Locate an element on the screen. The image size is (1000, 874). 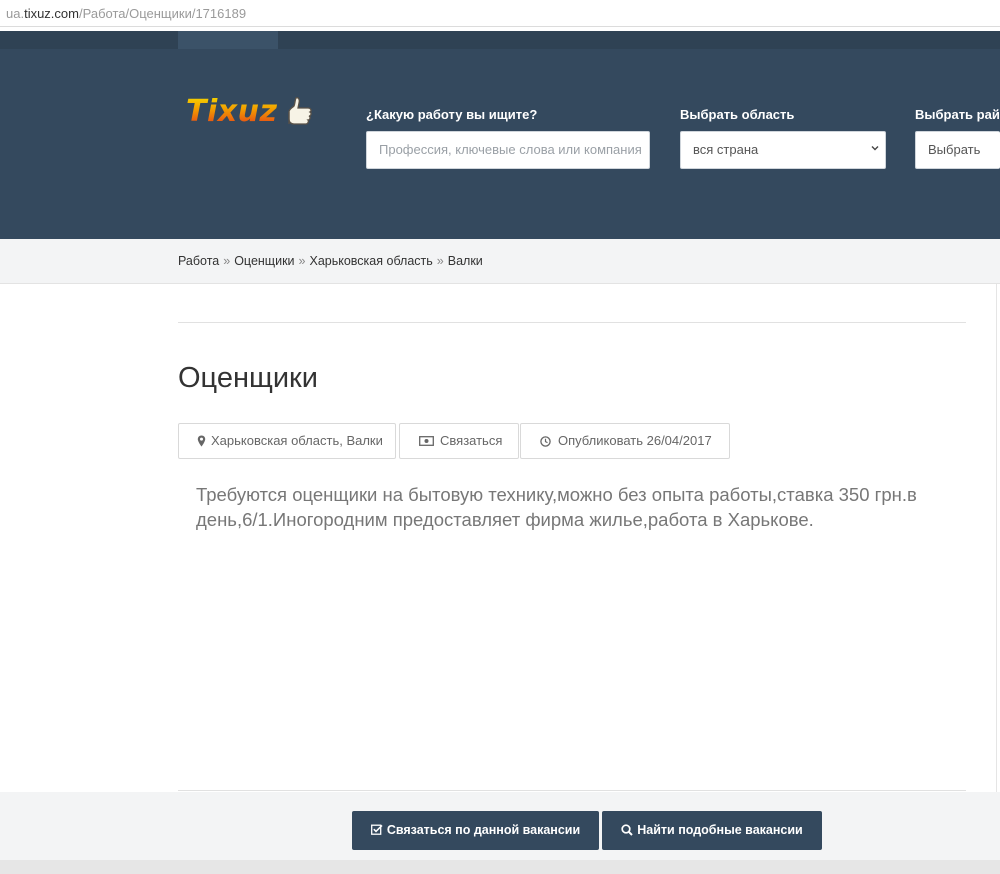
url-prefix: ua. is located at coordinates (15, 13).